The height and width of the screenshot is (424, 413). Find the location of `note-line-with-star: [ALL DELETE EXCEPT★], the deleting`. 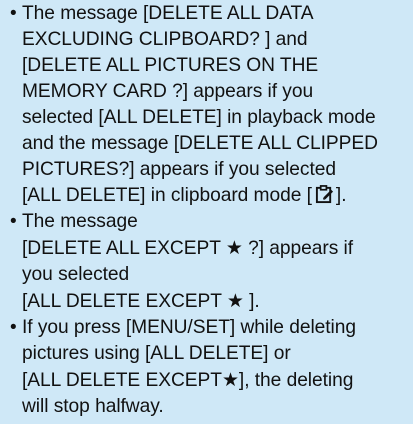

note-line-with-star: [ALL DELETE EXCEPT★], the deleting is located at coordinates (214, 380).